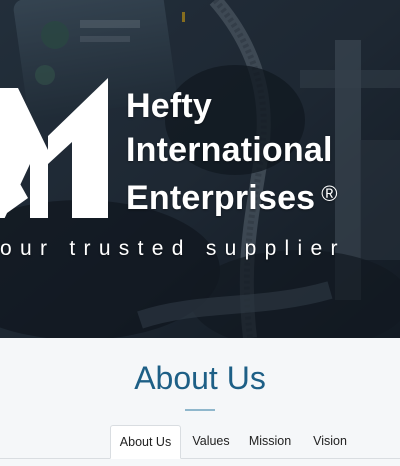  I want to click on about-tabs: About Us Values Mission Vision, so click(200, 442).